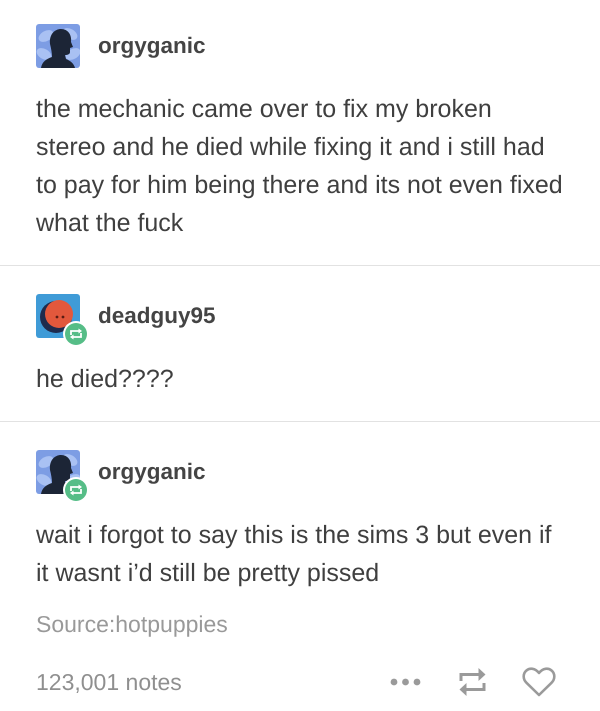 The image size is (600, 711). Describe the element at coordinates (539, 682) in the screenshot. I see `heart-icon` at that location.